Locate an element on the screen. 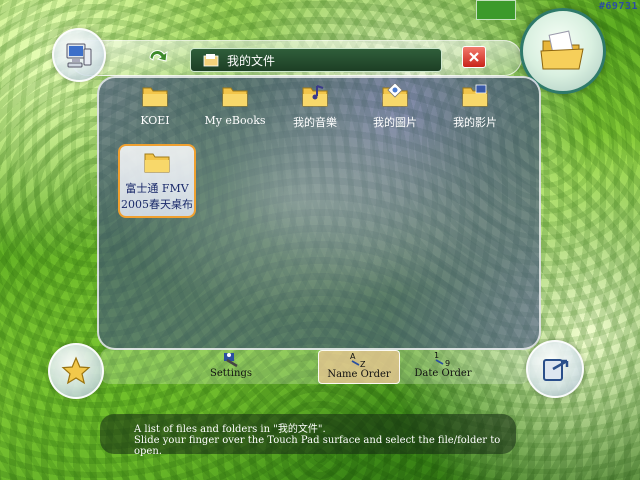 Image resolution: width=640 pixels, height=480 pixels. top-green-tab is located at coordinates (496, 10).